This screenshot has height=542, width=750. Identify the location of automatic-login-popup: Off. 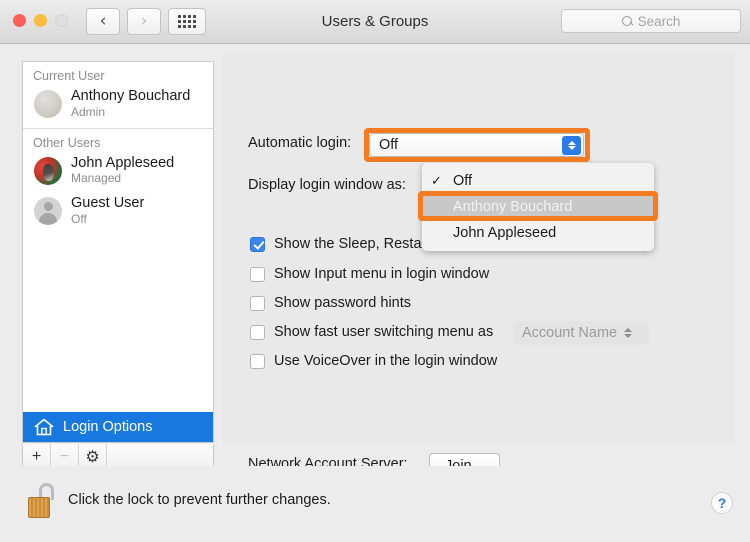
(476, 145).